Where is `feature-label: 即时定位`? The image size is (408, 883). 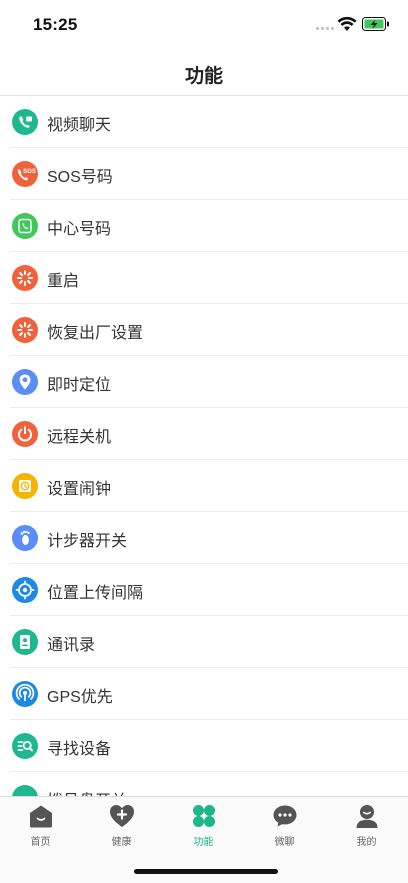
feature-label: 即时定位 is located at coordinates (79, 385).